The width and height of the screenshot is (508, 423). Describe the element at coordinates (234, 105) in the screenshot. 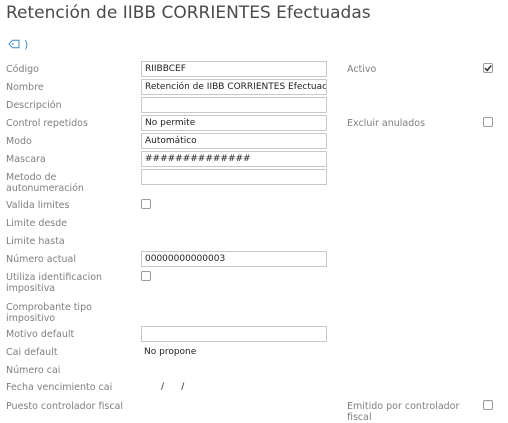

I see `descripcion-field` at that location.